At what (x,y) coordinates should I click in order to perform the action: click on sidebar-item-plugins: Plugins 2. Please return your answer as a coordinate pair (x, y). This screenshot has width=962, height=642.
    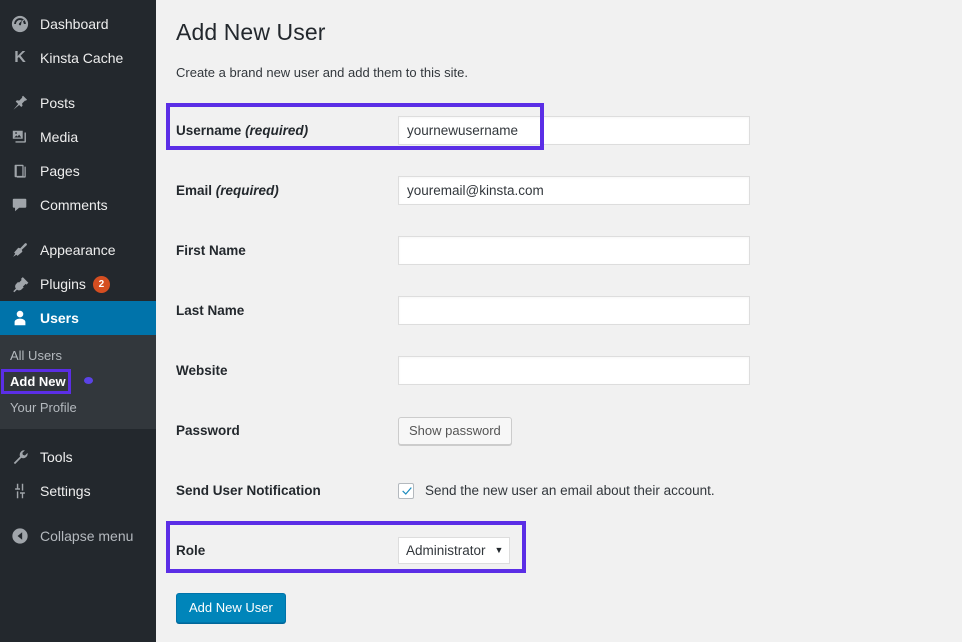
    Looking at the image, I should click on (78, 284).